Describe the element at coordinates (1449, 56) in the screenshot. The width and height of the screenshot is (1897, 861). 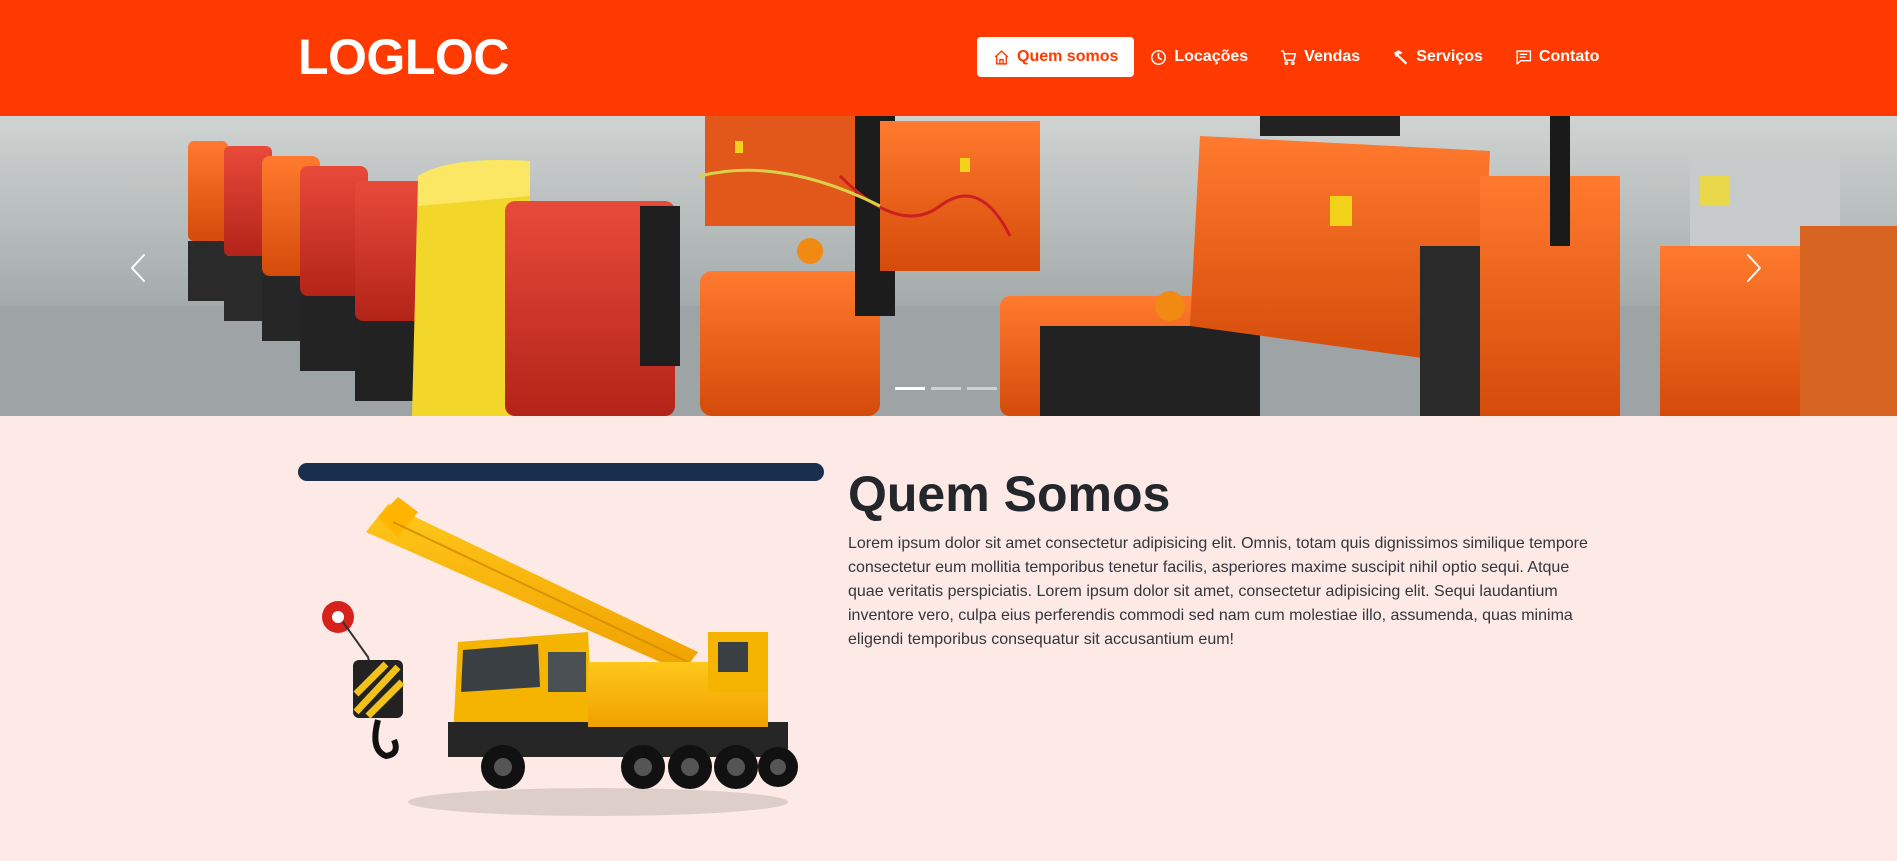
I see `nav-label: Serviços` at that location.